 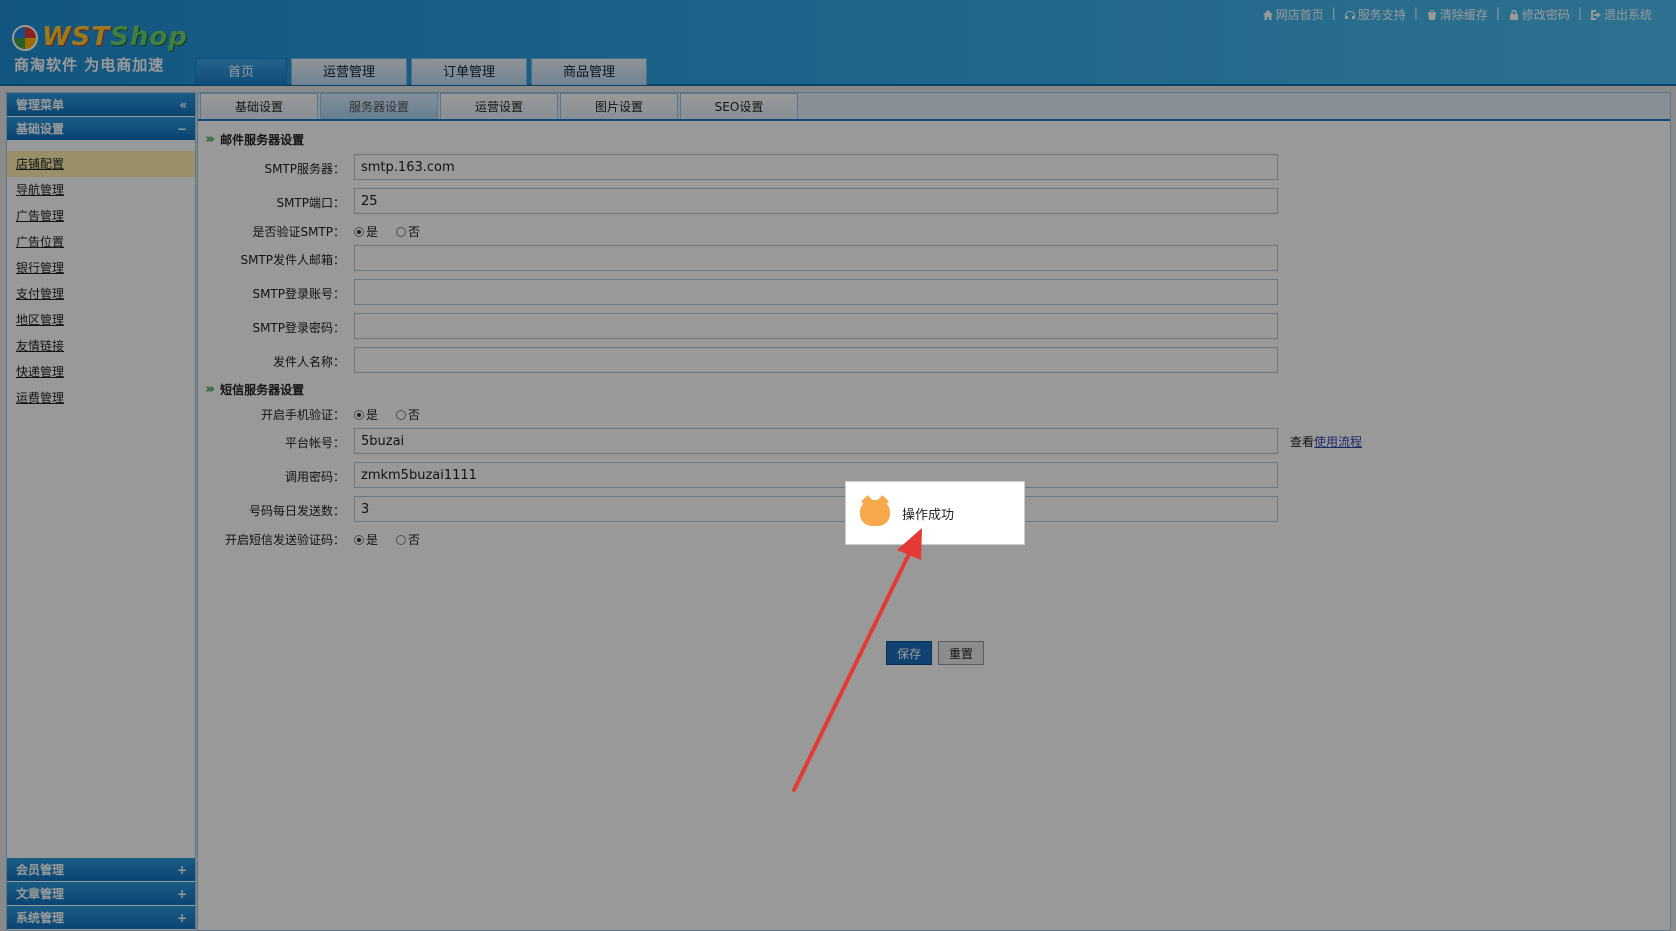 What do you see at coordinates (1375, 14) in the screenshot?
I see `top-link-support: 服务支持` at bounding box center [1375, 14].